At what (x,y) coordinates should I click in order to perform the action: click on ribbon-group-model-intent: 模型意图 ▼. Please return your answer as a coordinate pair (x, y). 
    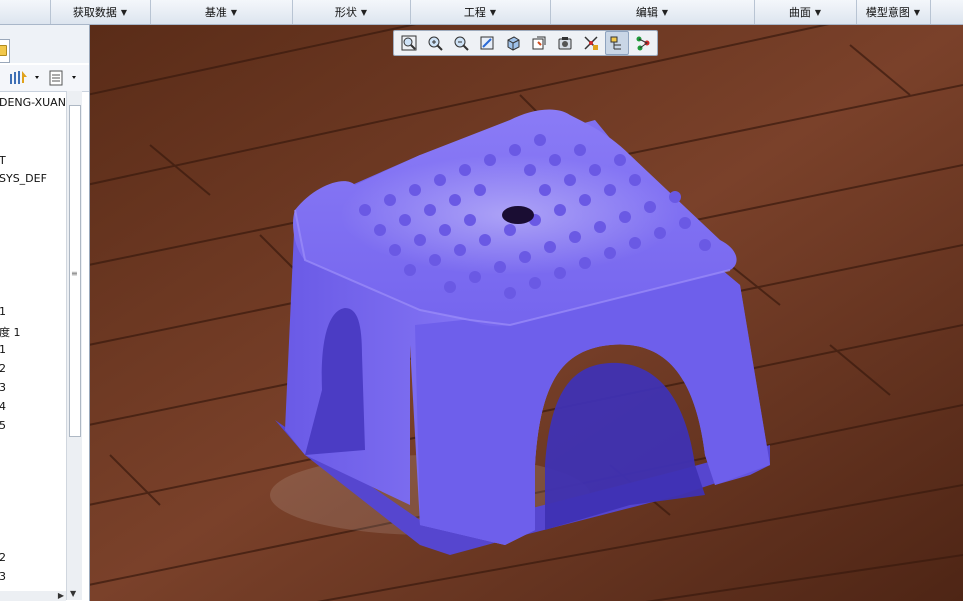
    Looking at the image, I should click on (893, 12).